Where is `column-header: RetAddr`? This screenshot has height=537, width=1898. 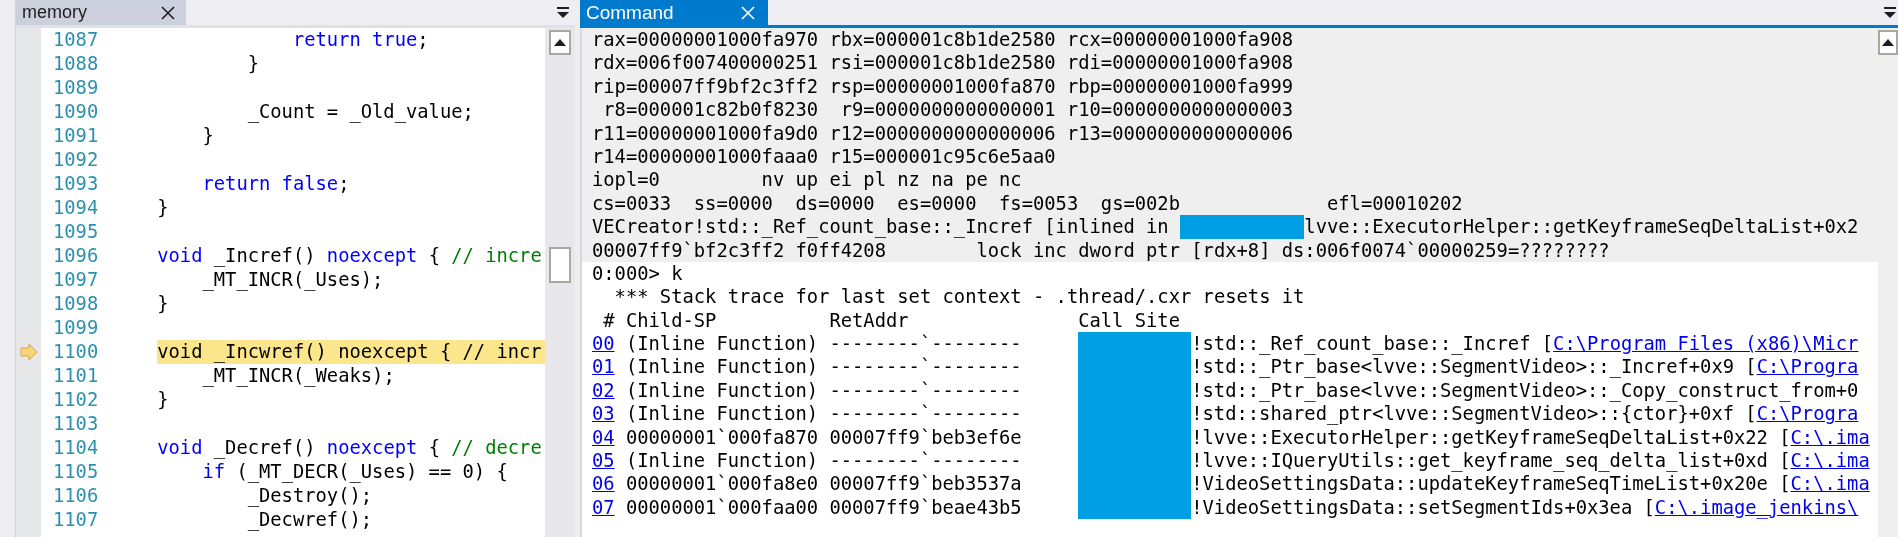
column-header: RetAddr is located at coordinates (869, 320).